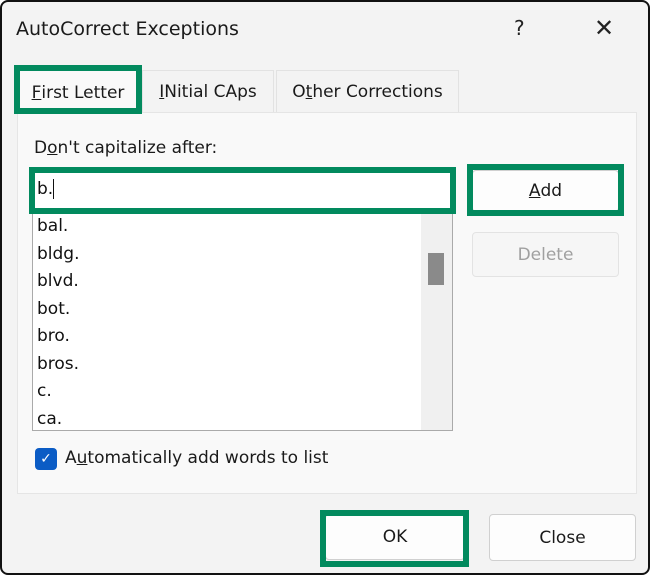  Describe the element at coordinates (436, 321) in the screenshot. I see `scrollbar` at that location.